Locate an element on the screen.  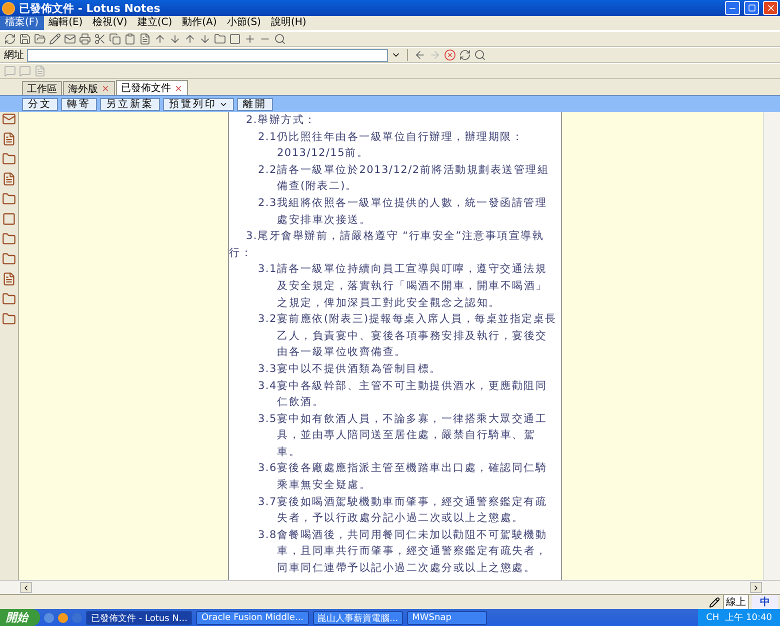
printer-icon is located at coordinates (85, 39).